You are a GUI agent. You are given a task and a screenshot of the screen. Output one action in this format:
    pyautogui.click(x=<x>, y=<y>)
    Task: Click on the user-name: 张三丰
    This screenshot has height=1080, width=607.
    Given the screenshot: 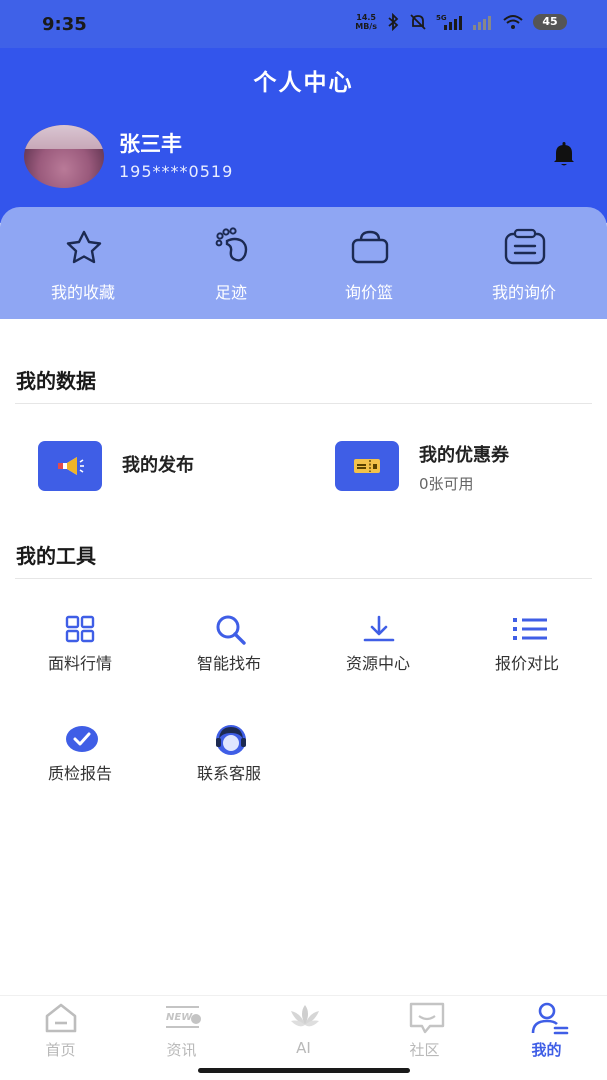 What is the action you would take?
    pyautogui.click(x=150, y=144)
    